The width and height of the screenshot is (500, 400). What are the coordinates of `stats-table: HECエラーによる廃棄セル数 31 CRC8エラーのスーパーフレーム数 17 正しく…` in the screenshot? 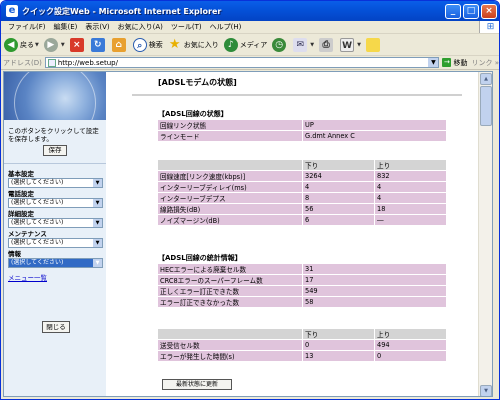 It's located at (302, 286).